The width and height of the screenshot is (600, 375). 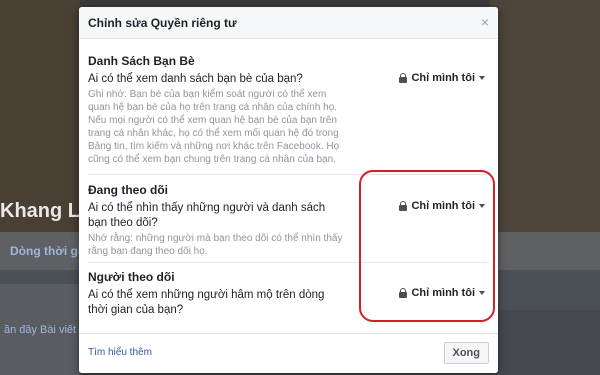 What do you see at coordinates (141, 61) in the screenshot?
I see `section-title: Danh Sách Bạn Bè` at bounding box center [141, 61].